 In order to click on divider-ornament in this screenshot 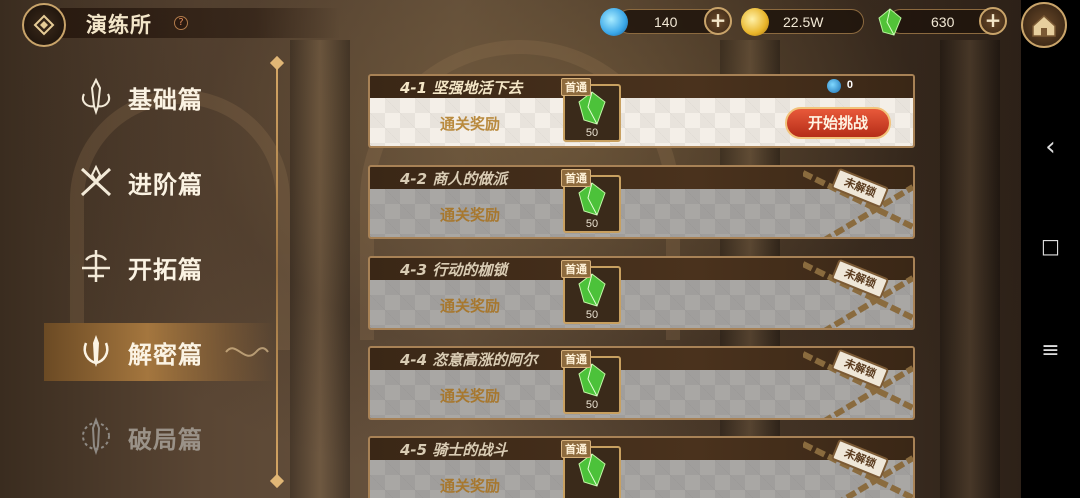, I will do `click(277, 481)`.